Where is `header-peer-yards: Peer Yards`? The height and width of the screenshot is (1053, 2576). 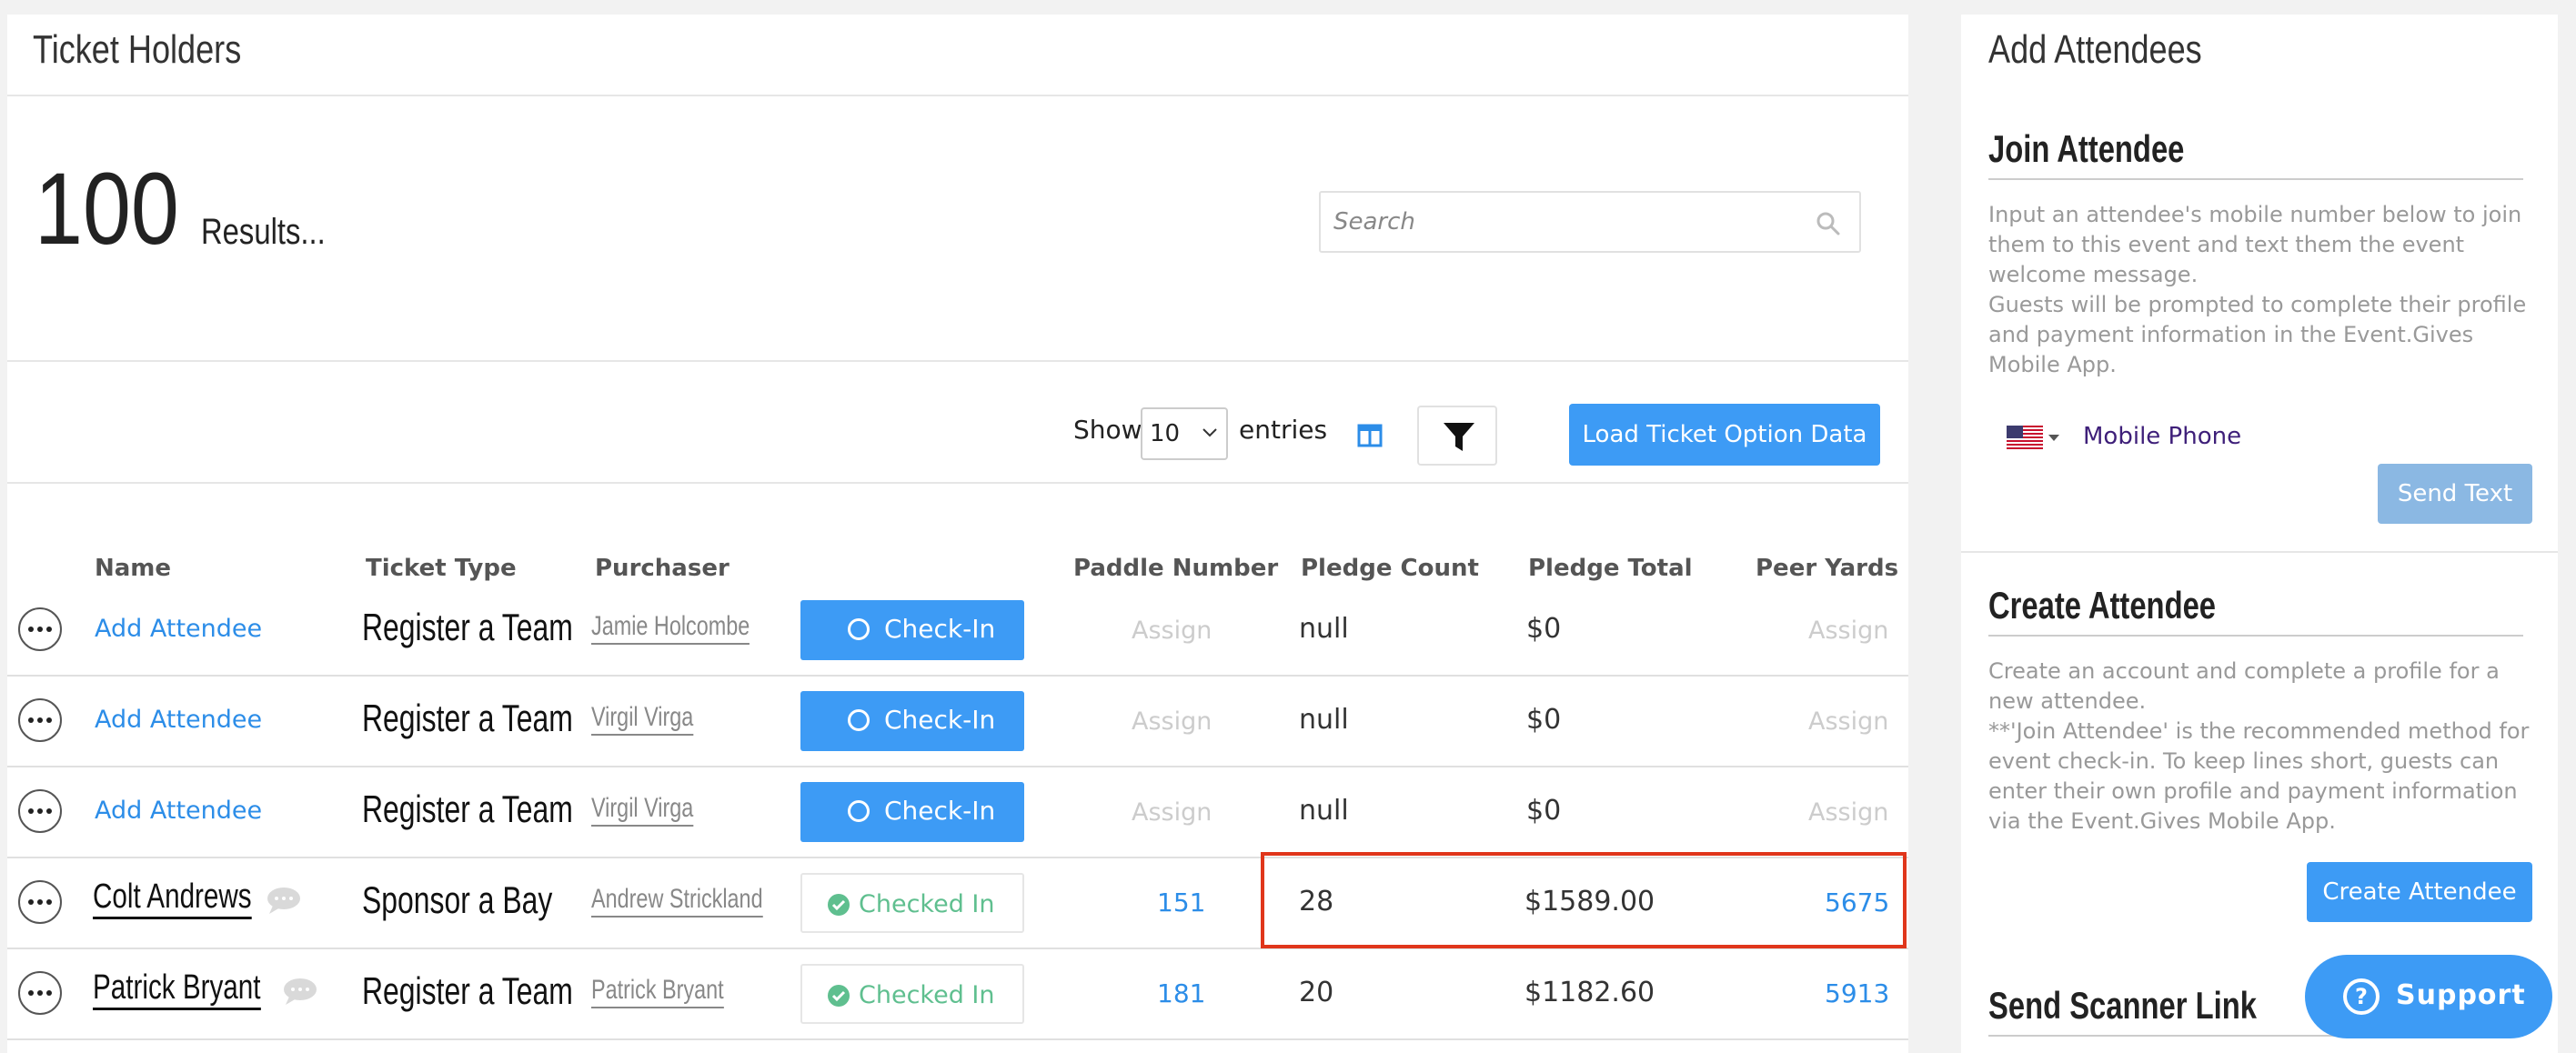
header-peer-yards: Peer Yards is located at coordinates (1827, 568).